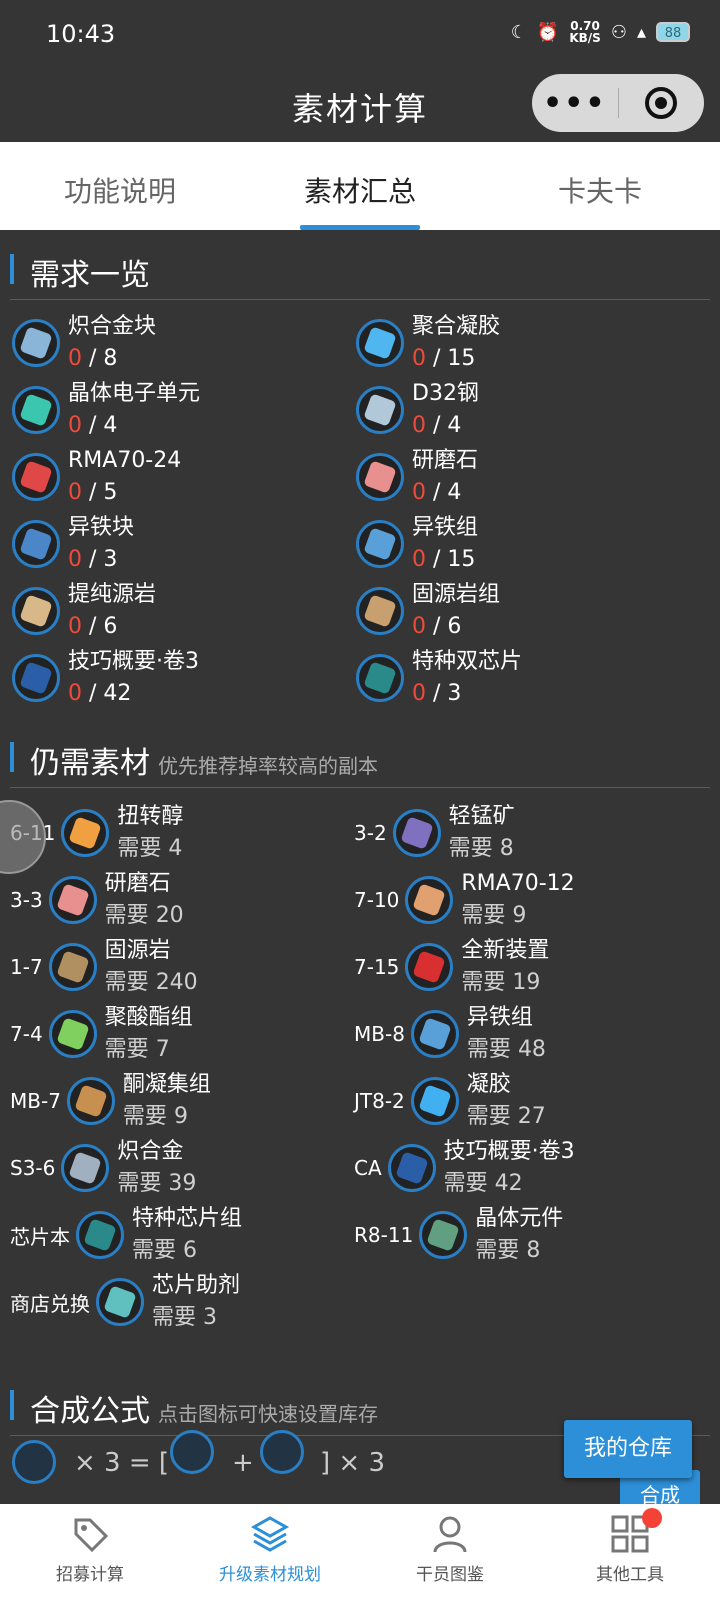  Describe the element at coordinates (662, 103) in the screenshot. I see `close-button` at that location.